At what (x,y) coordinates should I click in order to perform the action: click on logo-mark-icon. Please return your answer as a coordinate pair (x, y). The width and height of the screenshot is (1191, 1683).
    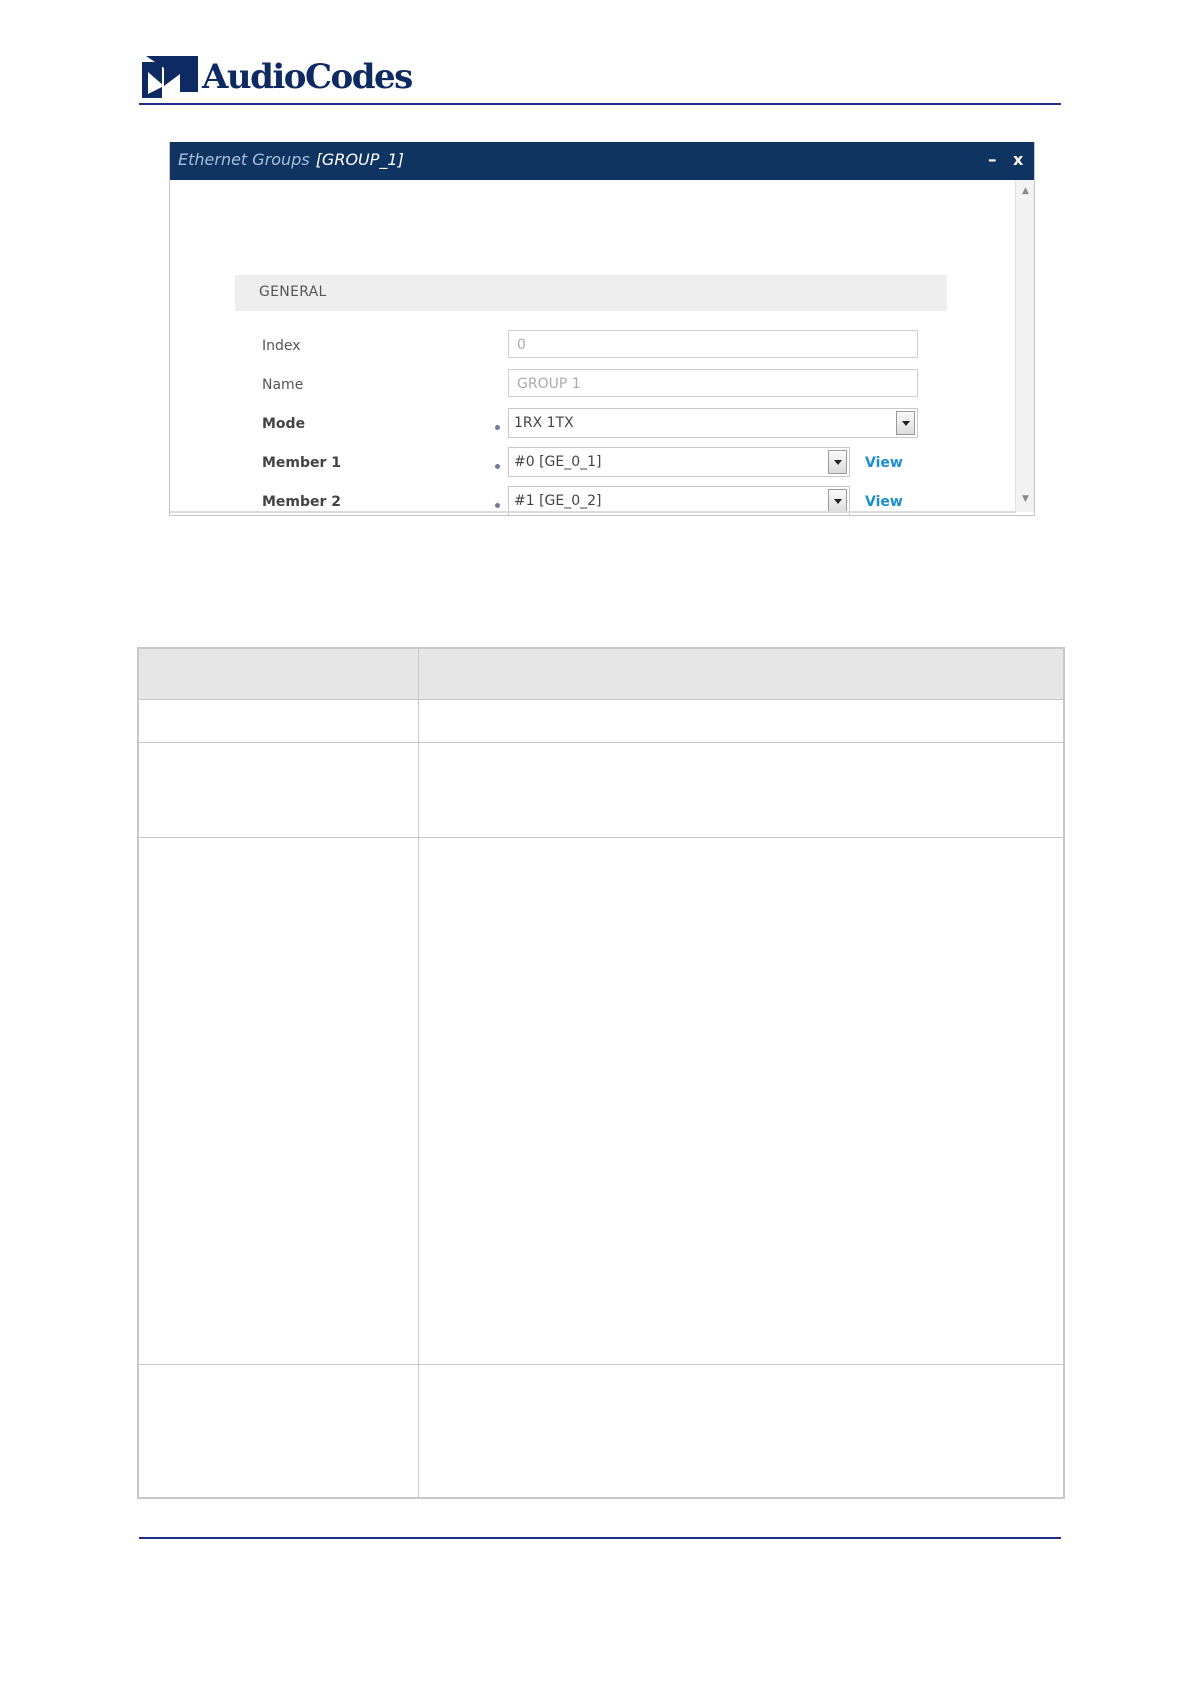
    Looking at the image, I should click on (170, 77).